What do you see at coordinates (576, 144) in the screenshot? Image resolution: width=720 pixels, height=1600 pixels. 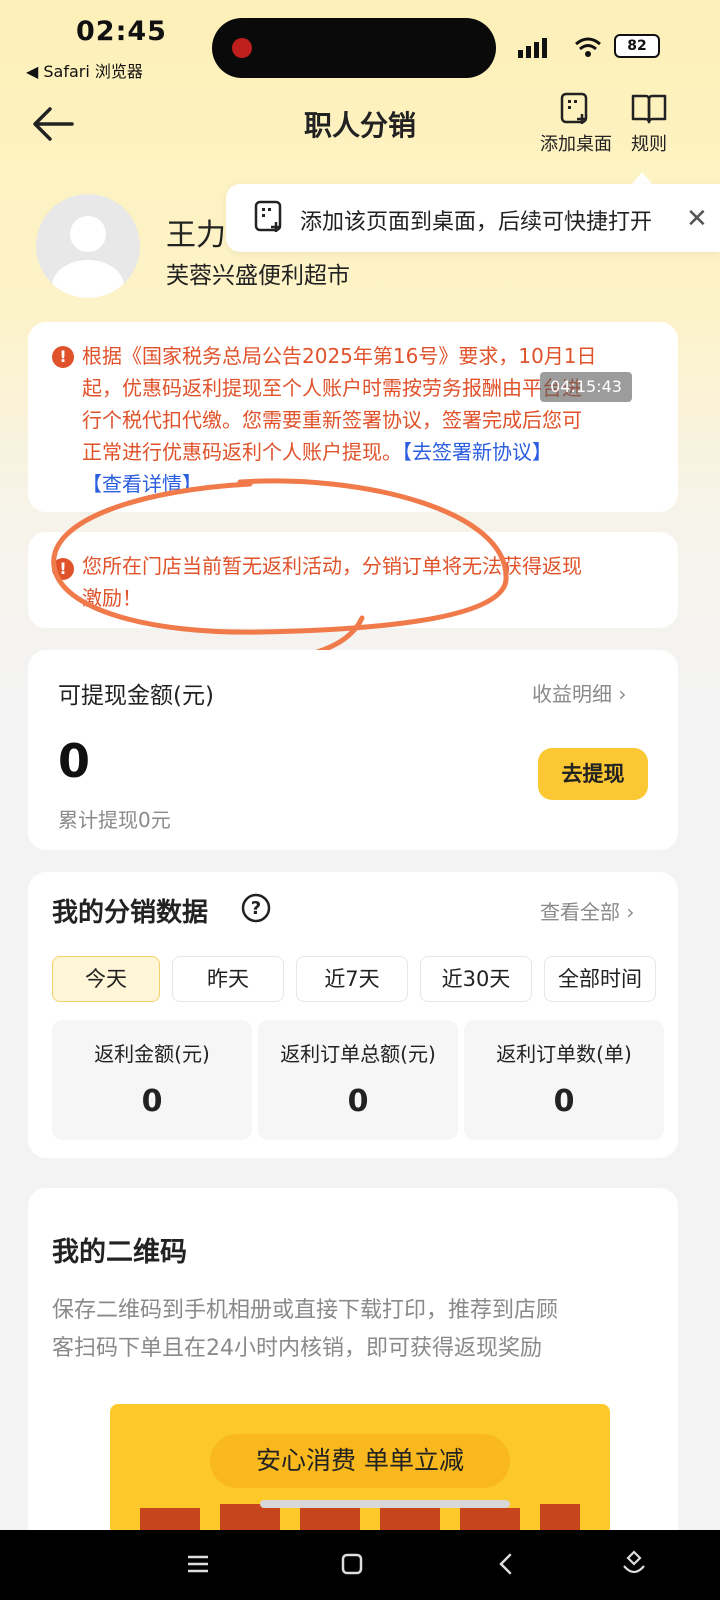 I see `add-desktop-label: 添加桌面` at bounding box center [576, 144].